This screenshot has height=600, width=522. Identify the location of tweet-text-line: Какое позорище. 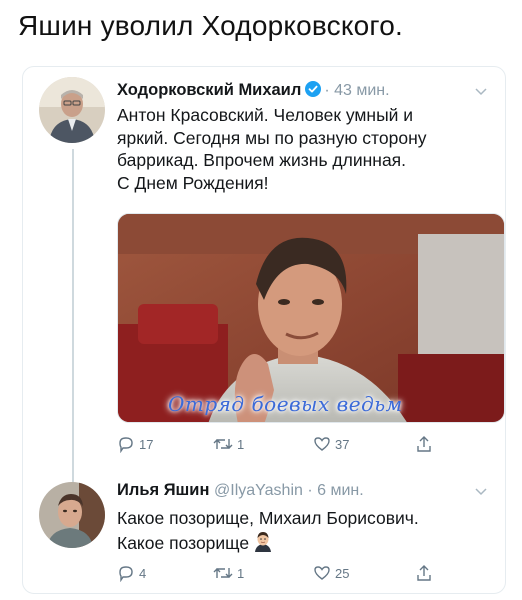
(183, 542).